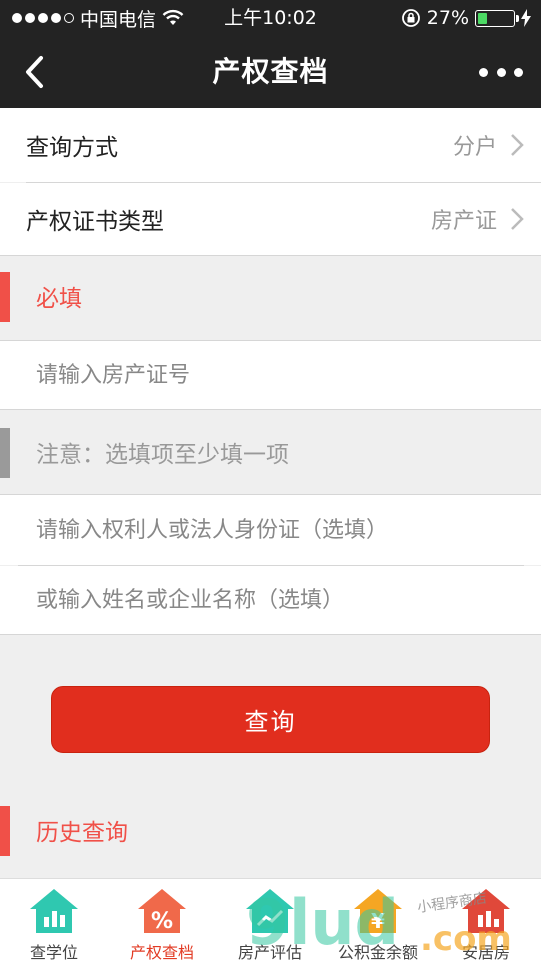  Describe the element at coordinates (54, 911) in the screenshot. I see `house-chart-icon` at that location.